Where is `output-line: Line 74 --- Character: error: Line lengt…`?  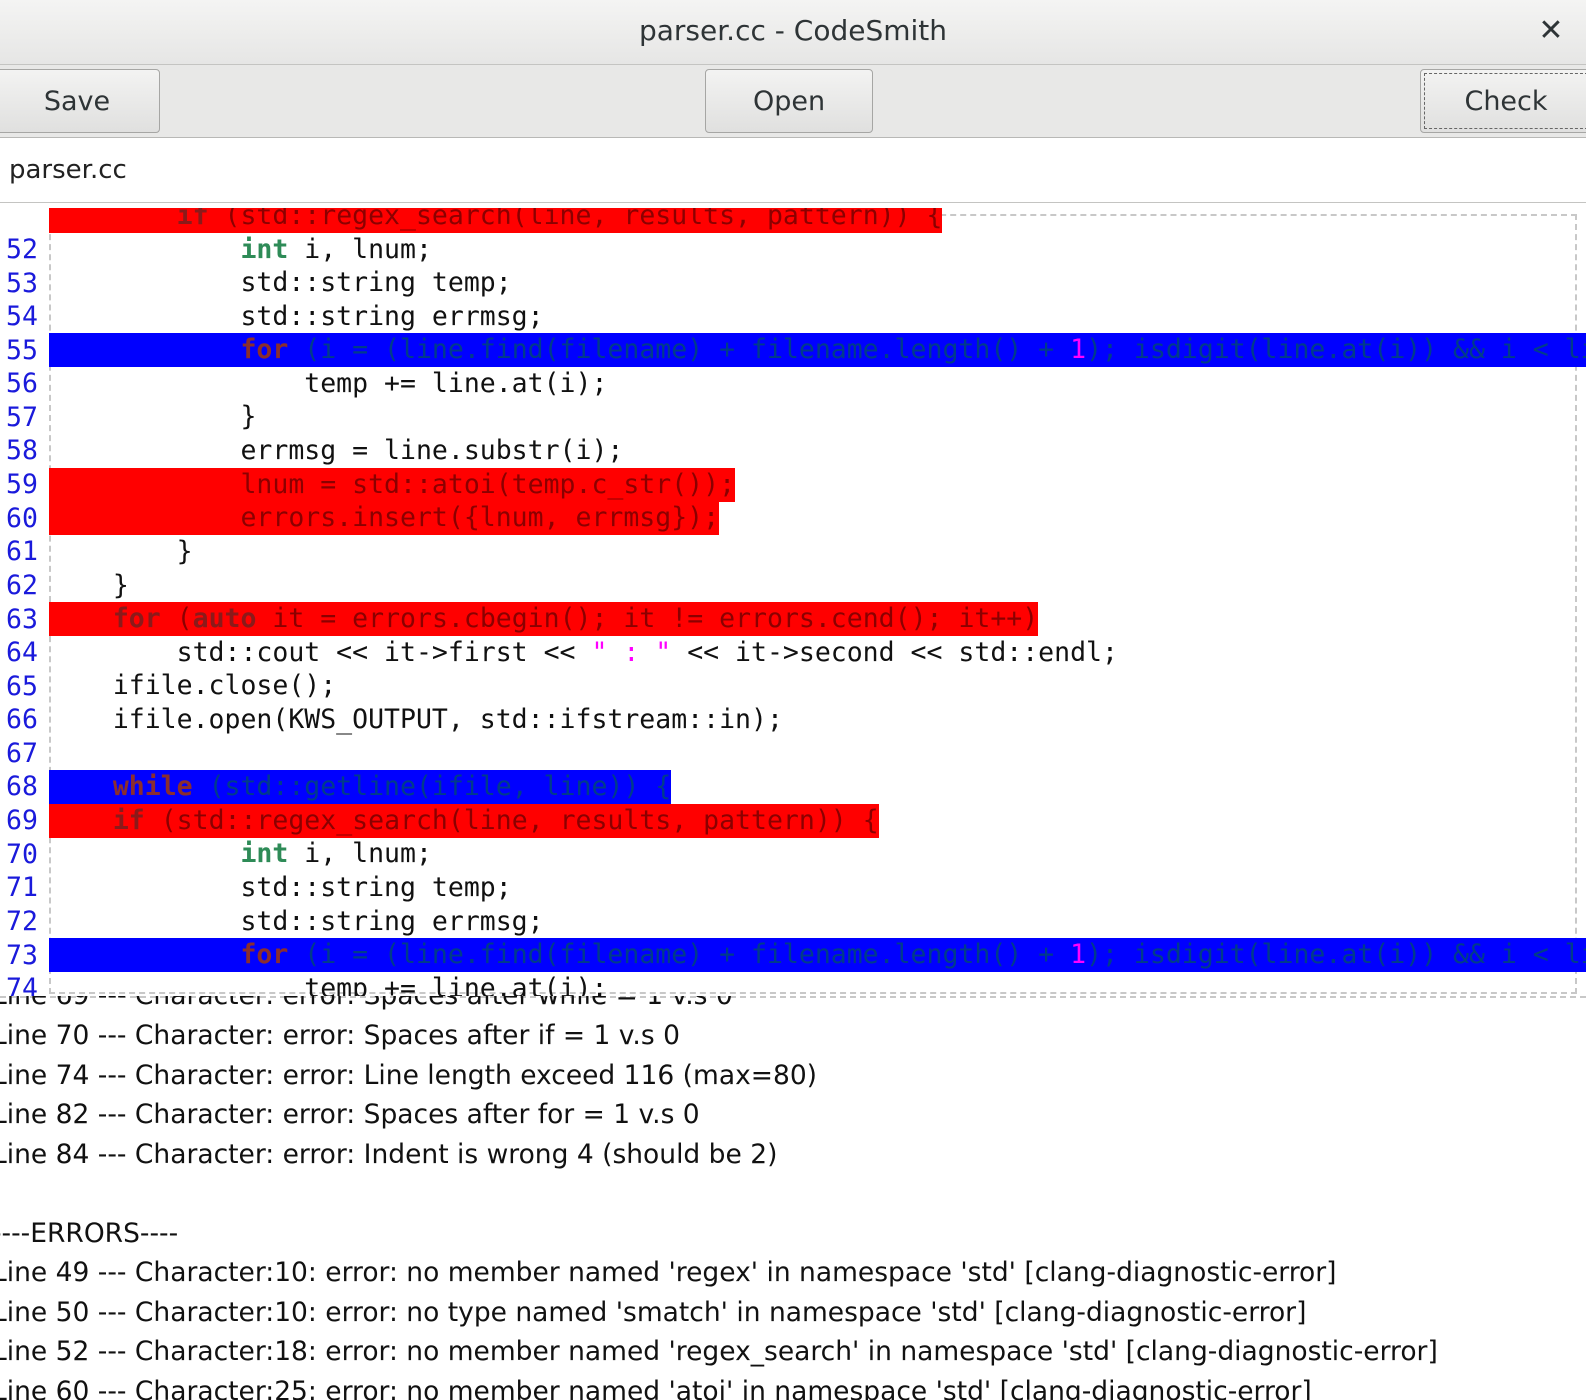
output-line: Line 74 --- Character: error: Line lengt… is located at coordinates (409, 1075).